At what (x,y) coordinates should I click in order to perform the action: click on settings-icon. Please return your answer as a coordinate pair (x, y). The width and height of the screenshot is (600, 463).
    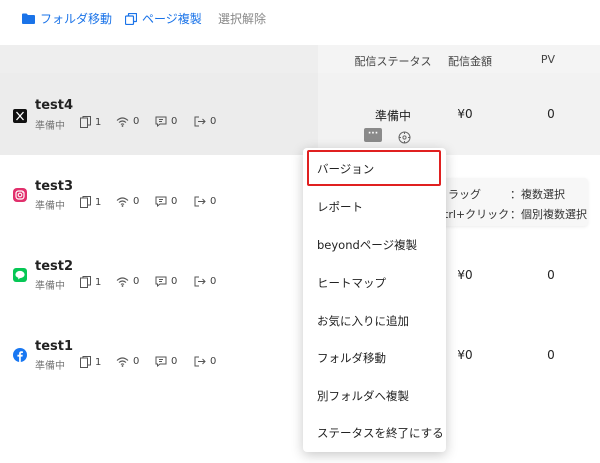
    Looking at the image, I should click on (404, 138).